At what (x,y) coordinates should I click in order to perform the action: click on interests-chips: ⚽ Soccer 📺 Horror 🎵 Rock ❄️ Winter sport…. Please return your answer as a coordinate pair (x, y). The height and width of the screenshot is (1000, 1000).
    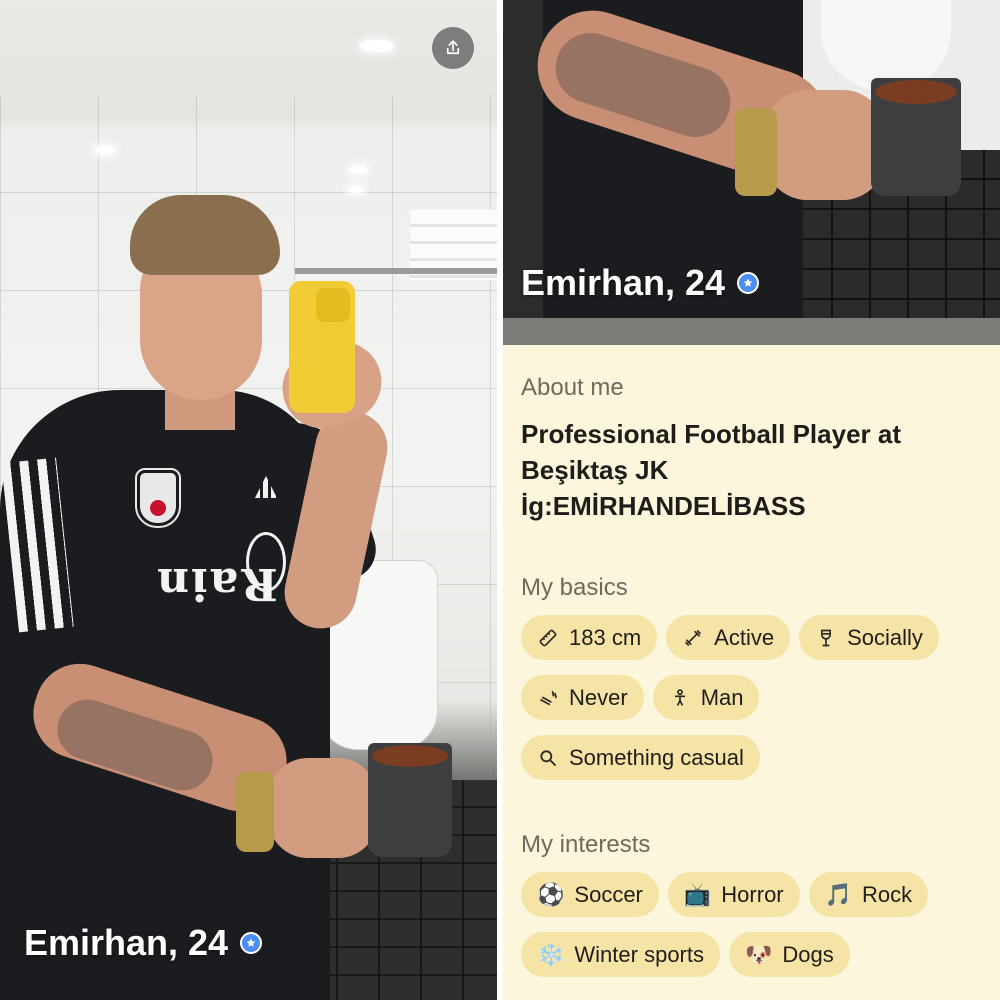
    Looking at the image, I should click on (756, 924).